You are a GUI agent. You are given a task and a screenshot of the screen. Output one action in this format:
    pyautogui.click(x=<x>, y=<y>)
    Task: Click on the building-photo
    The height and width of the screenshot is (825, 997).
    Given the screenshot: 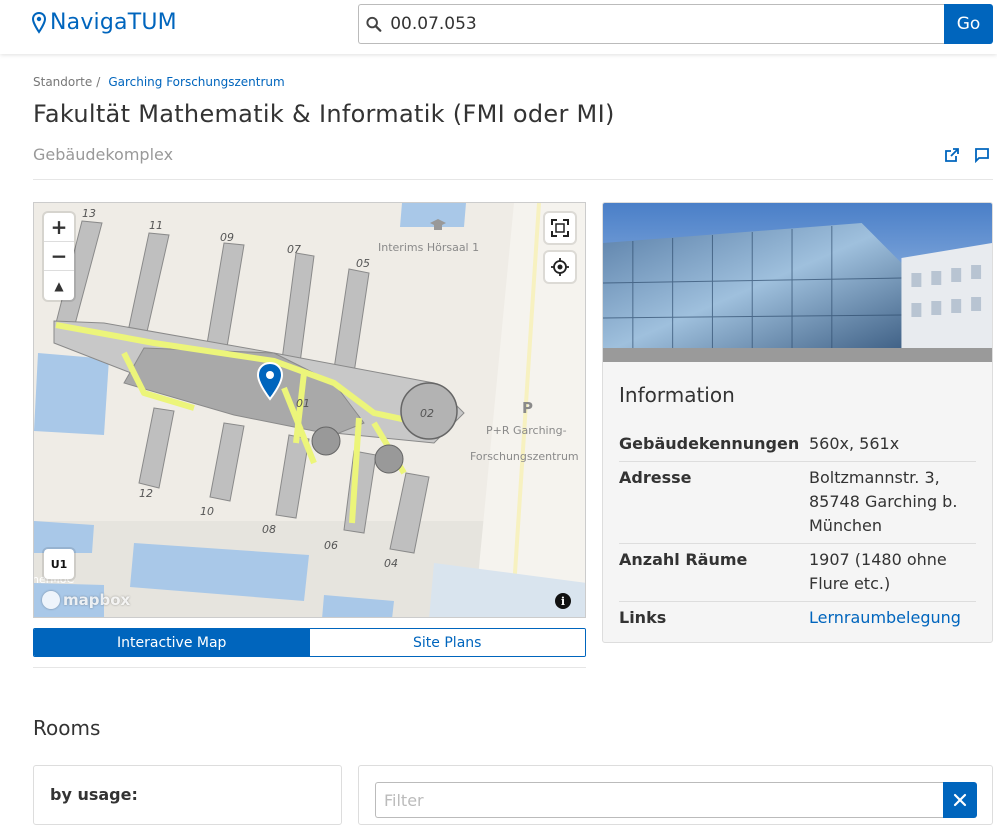 What is the action you would take?
    pyautogui.click(x=797, y=282)
    